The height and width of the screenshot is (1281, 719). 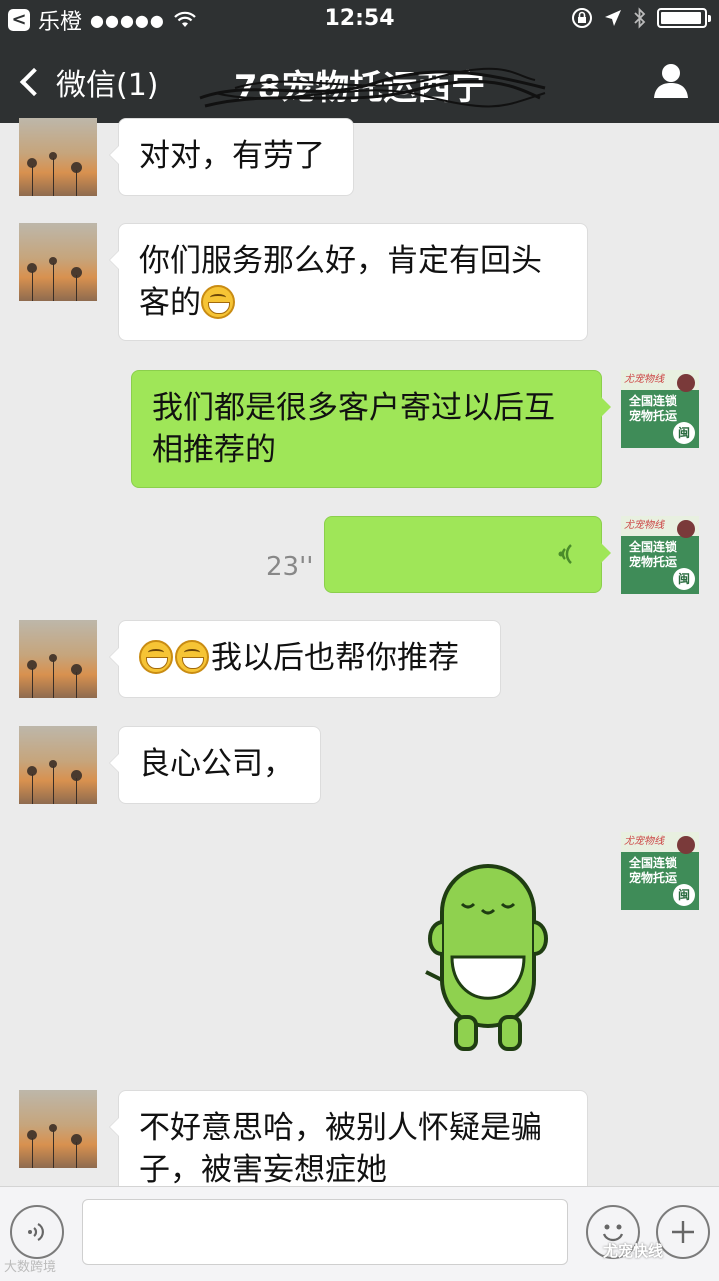 I want to click on message-text: 你们服务那么好，肯定有回头, so click(x=340, y=261).